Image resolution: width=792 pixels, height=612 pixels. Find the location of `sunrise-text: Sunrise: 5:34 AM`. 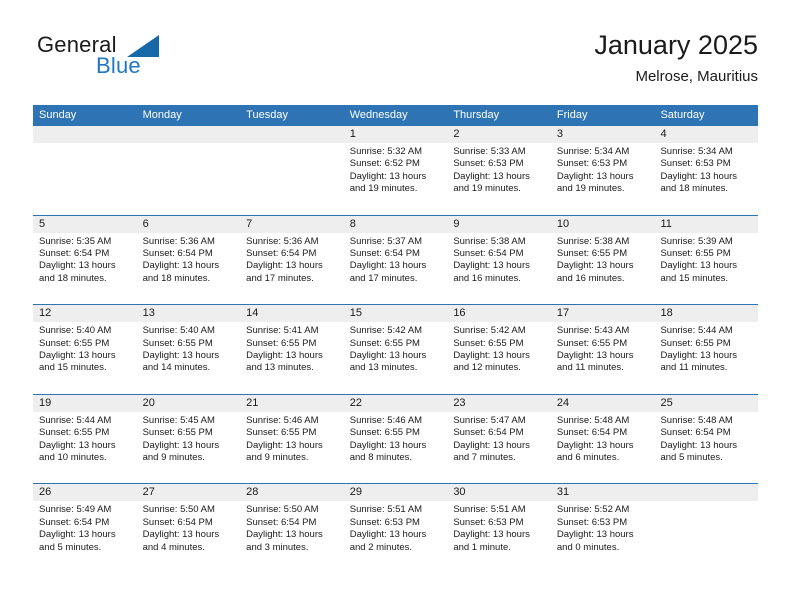

sunrise-text: Sunrise: 5:34 AM is located at coordinates (696, 151).